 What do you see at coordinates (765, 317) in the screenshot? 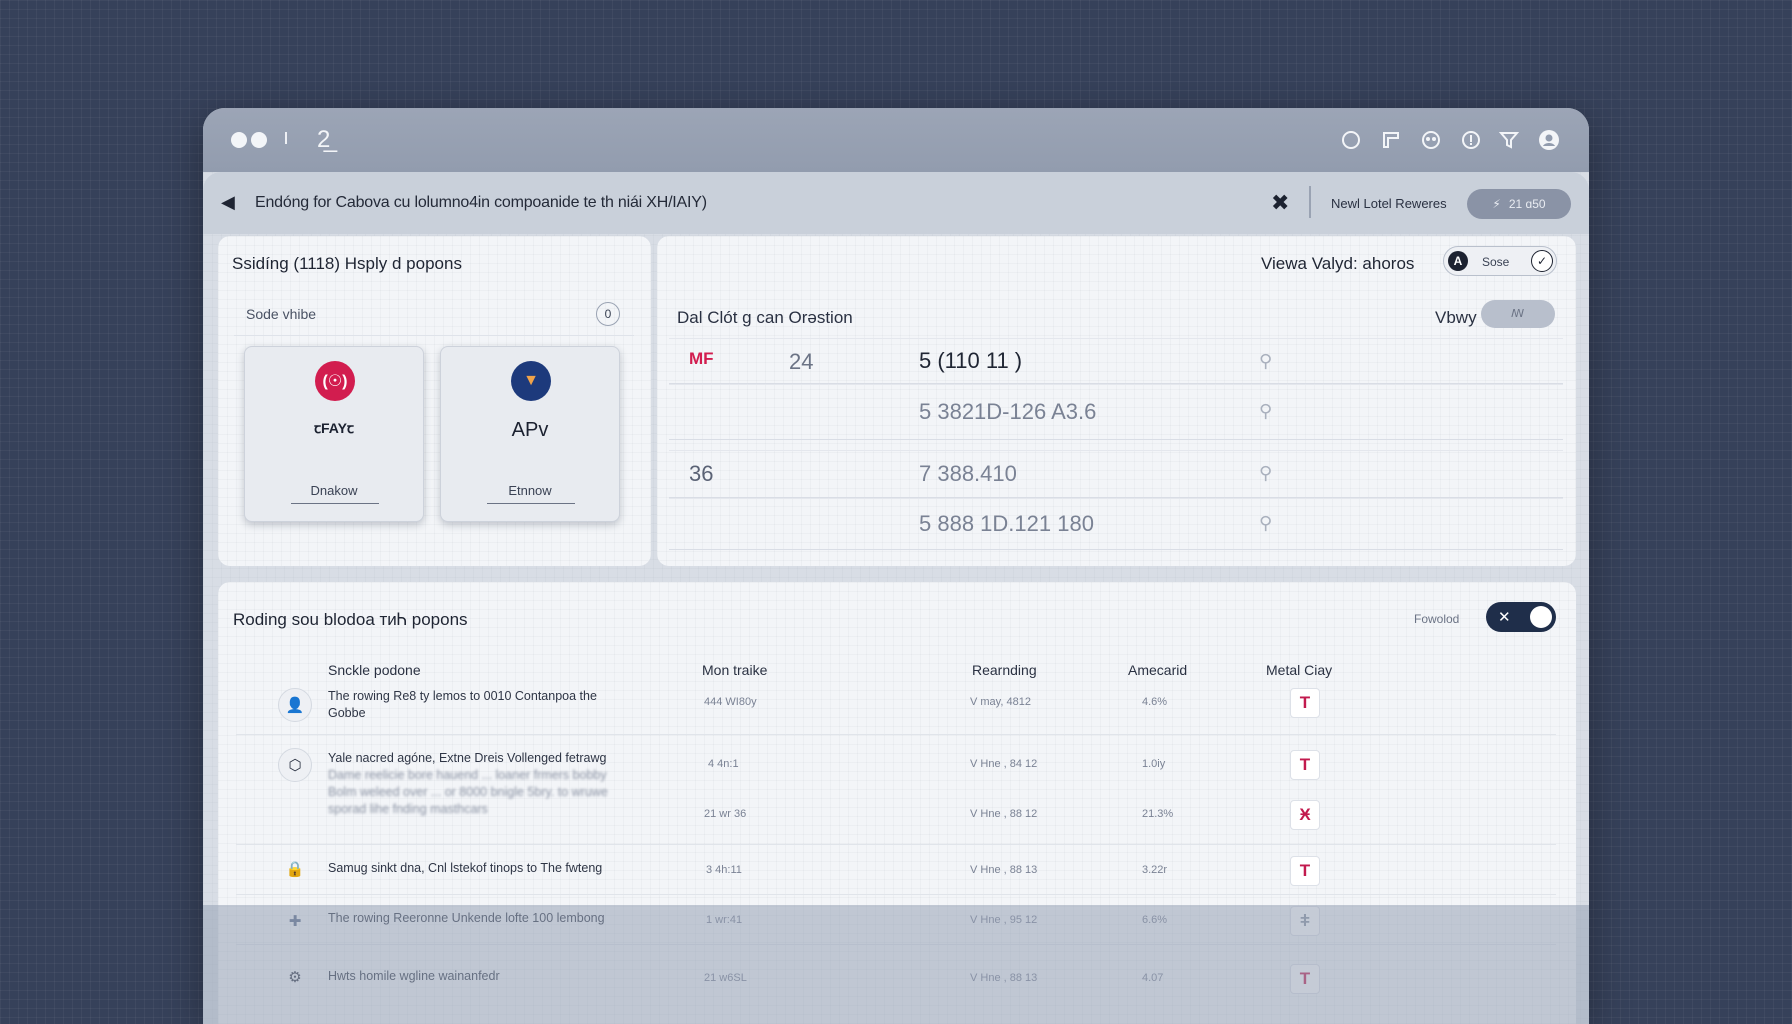
I see `section-subtitle: Dal Clót g can Orǝstion` at bounding box center [765, 317].